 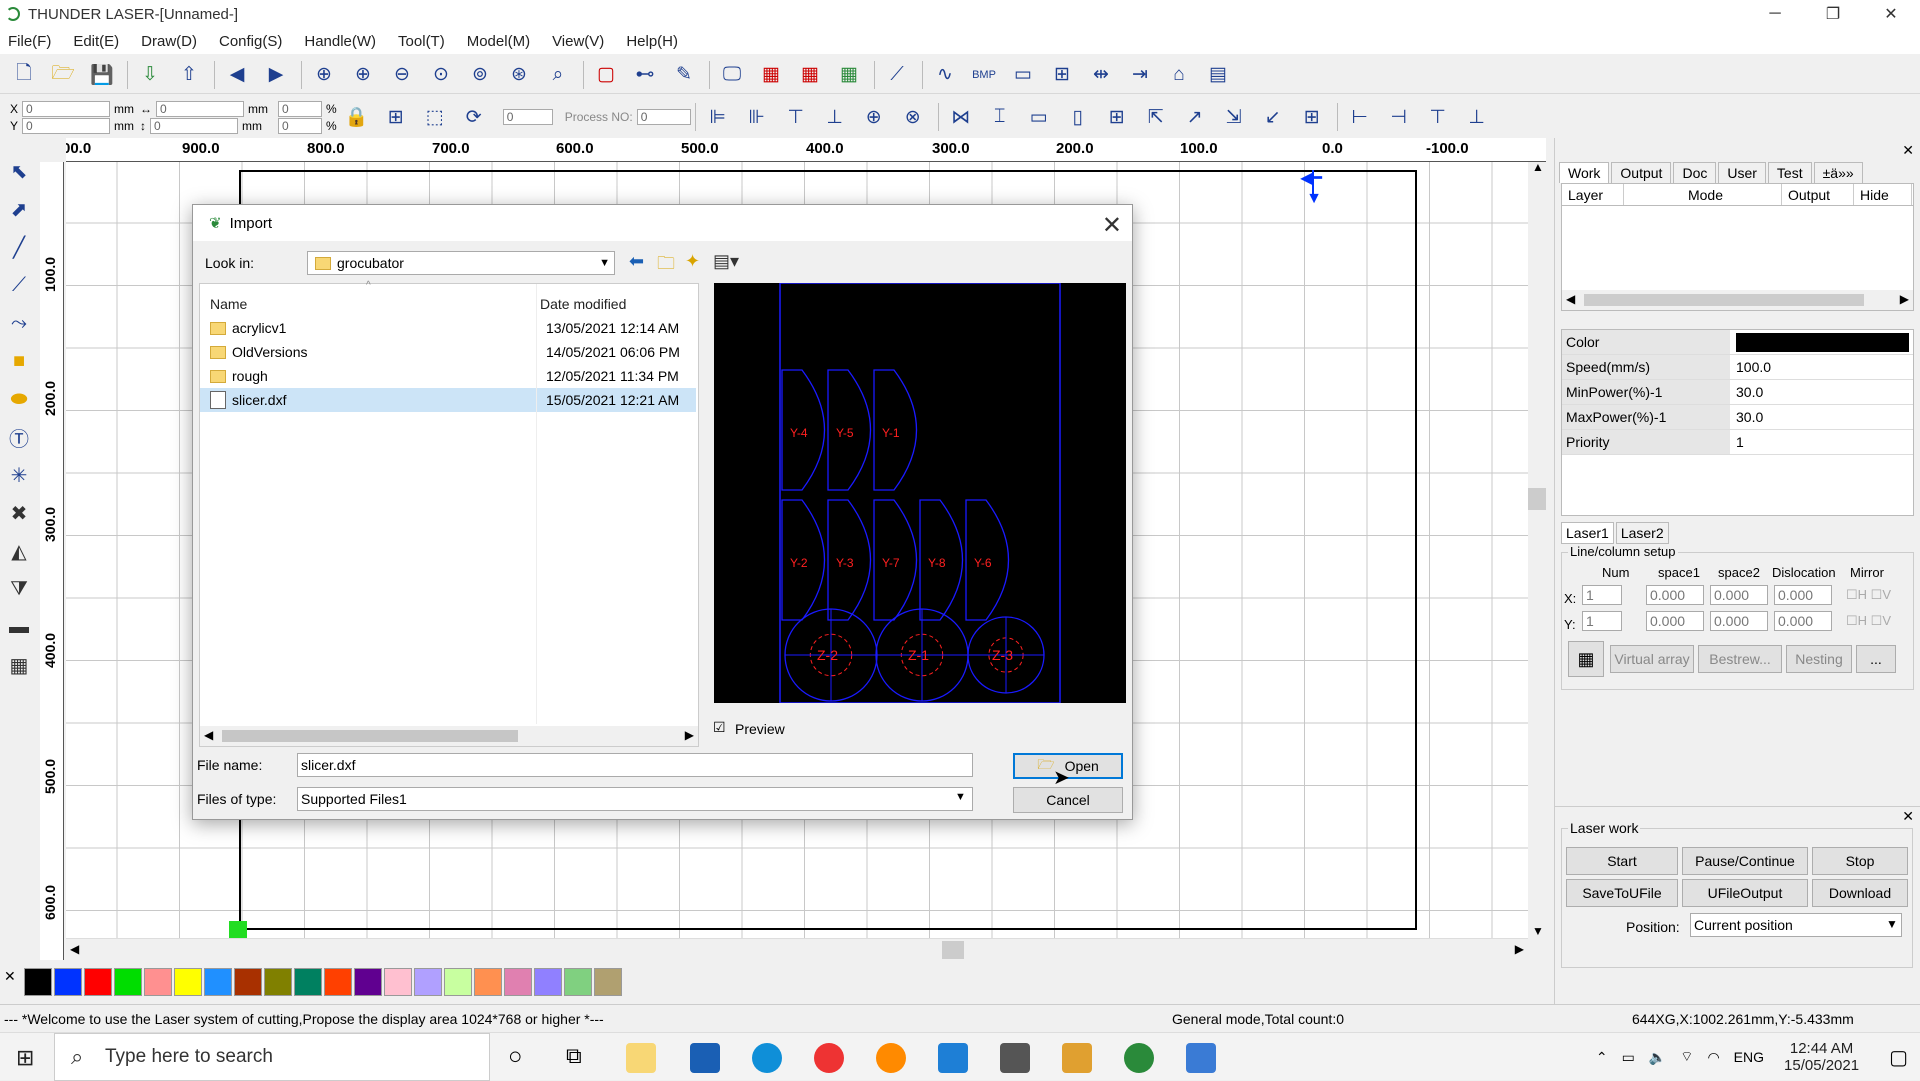 What do you see at coordinates (652, 41) in the screenshot?
I see `menu-help: Help(H)` at bounding box center [652, 41].